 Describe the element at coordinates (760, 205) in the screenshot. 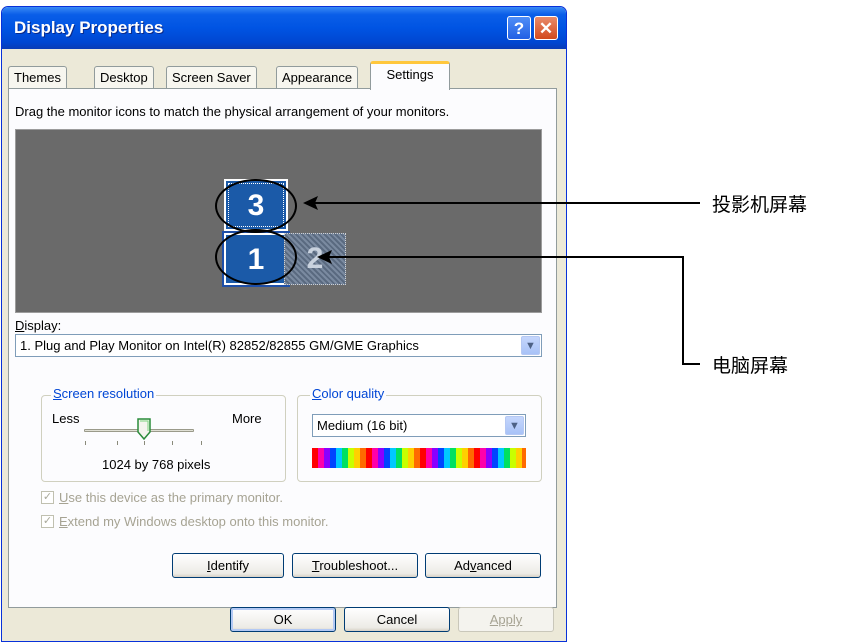

I see `projector-screen-annotation: 投影机屏幕` at that location.